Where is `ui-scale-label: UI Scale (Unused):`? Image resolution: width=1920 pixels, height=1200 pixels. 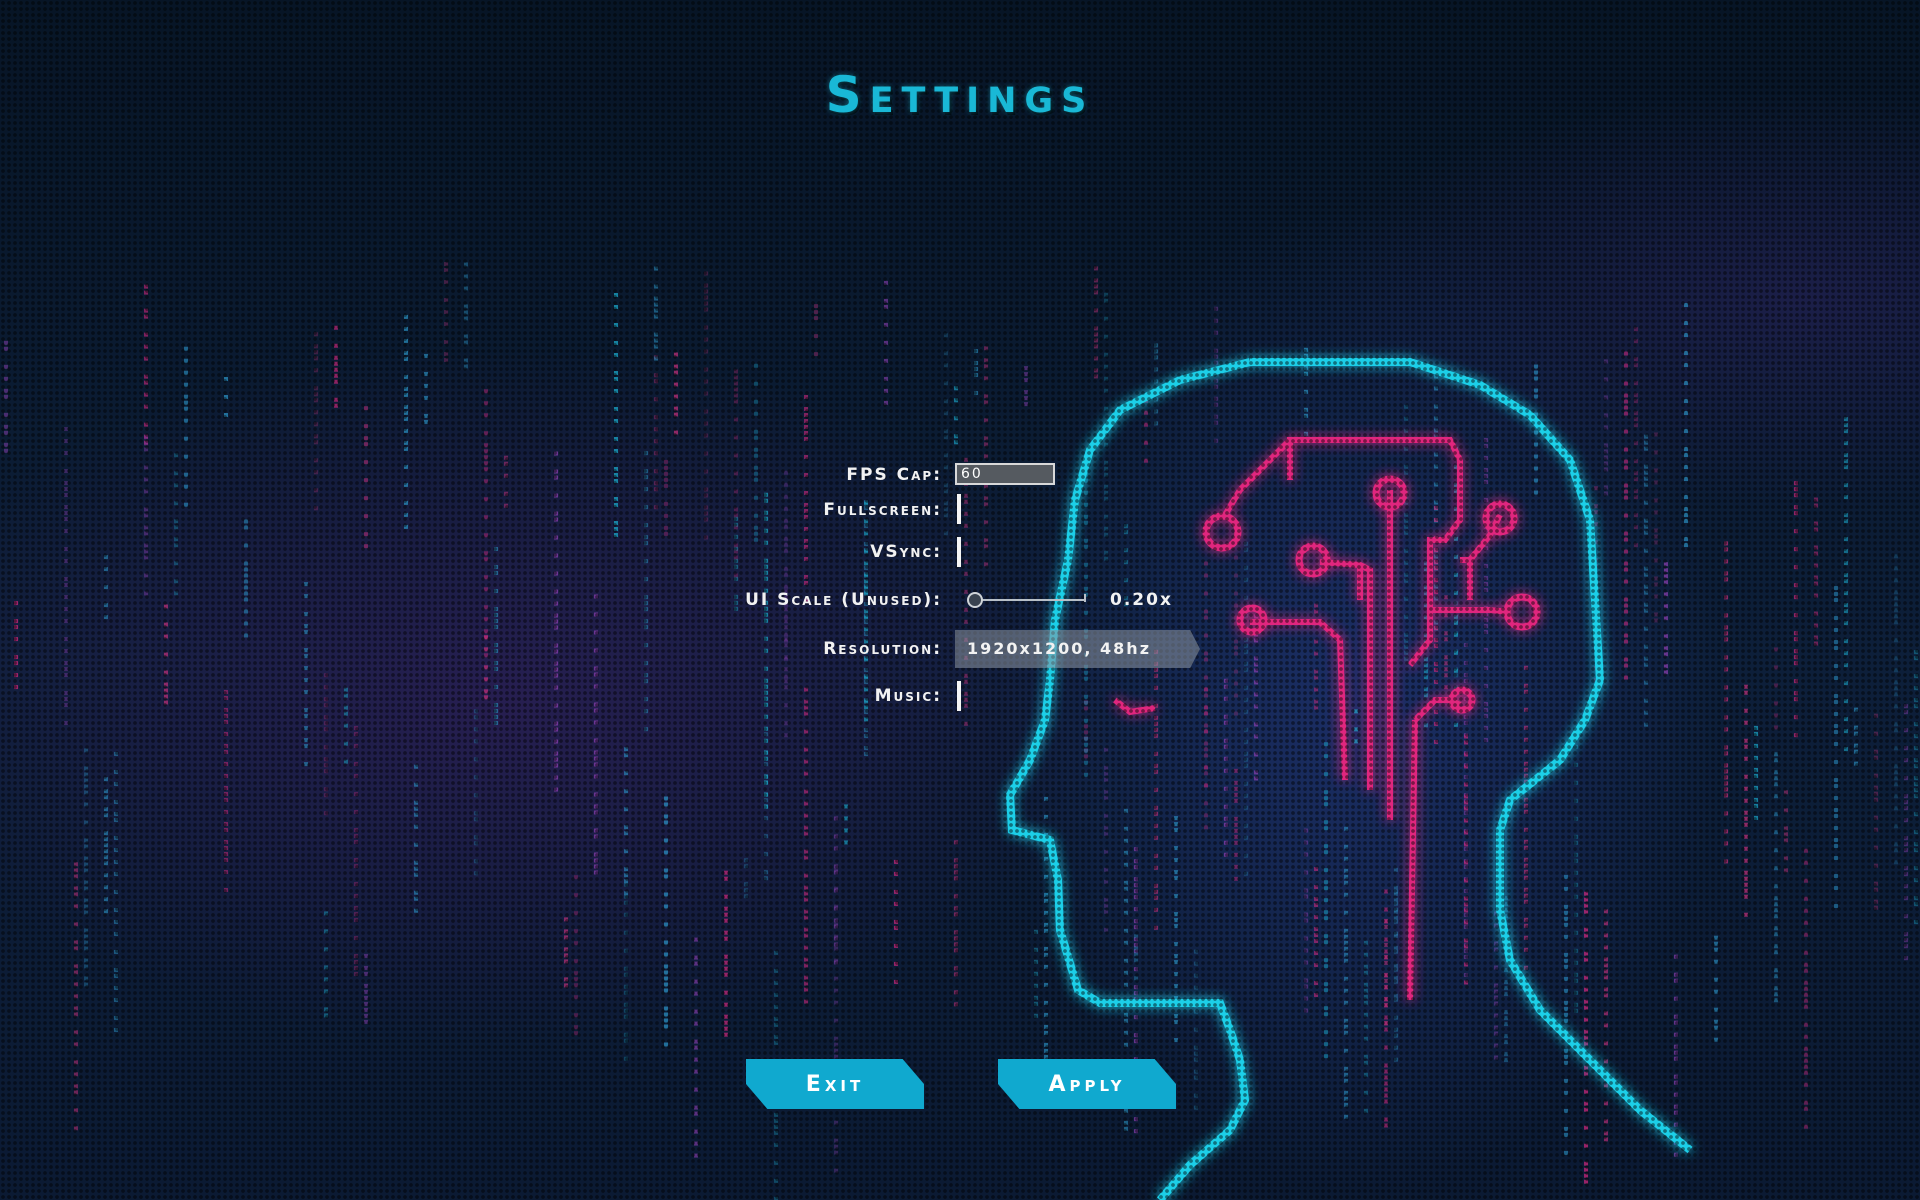
ui-scale-label: UI Scale (Unused): is located at coordinates (843, 600).